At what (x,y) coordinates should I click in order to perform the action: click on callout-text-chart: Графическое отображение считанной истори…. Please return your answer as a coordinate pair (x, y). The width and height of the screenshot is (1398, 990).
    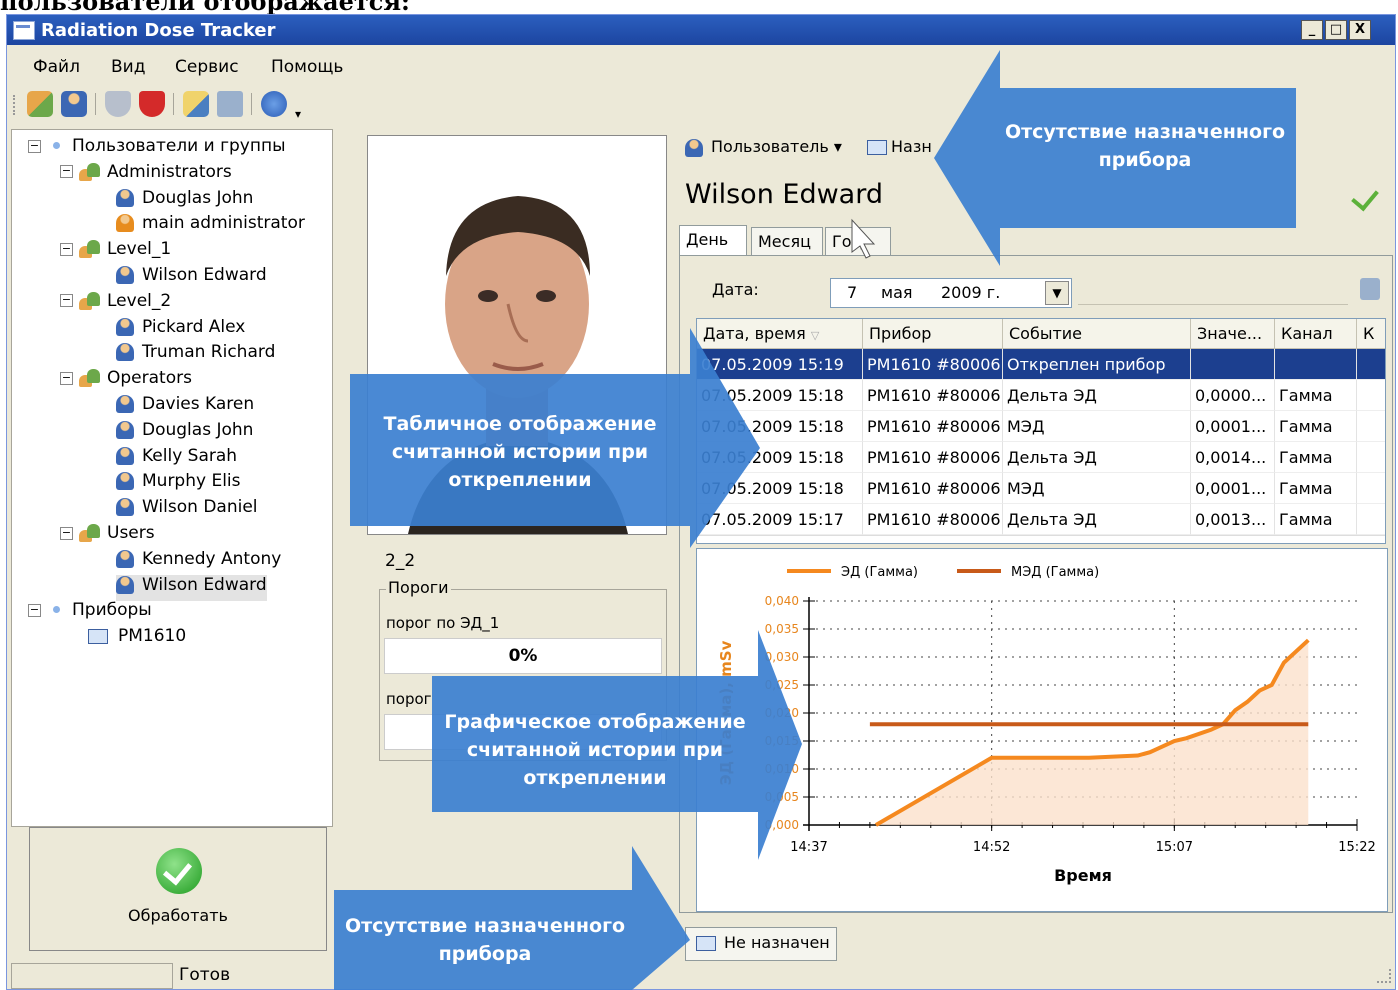
    Looking at the image, I should click on (595, 750).